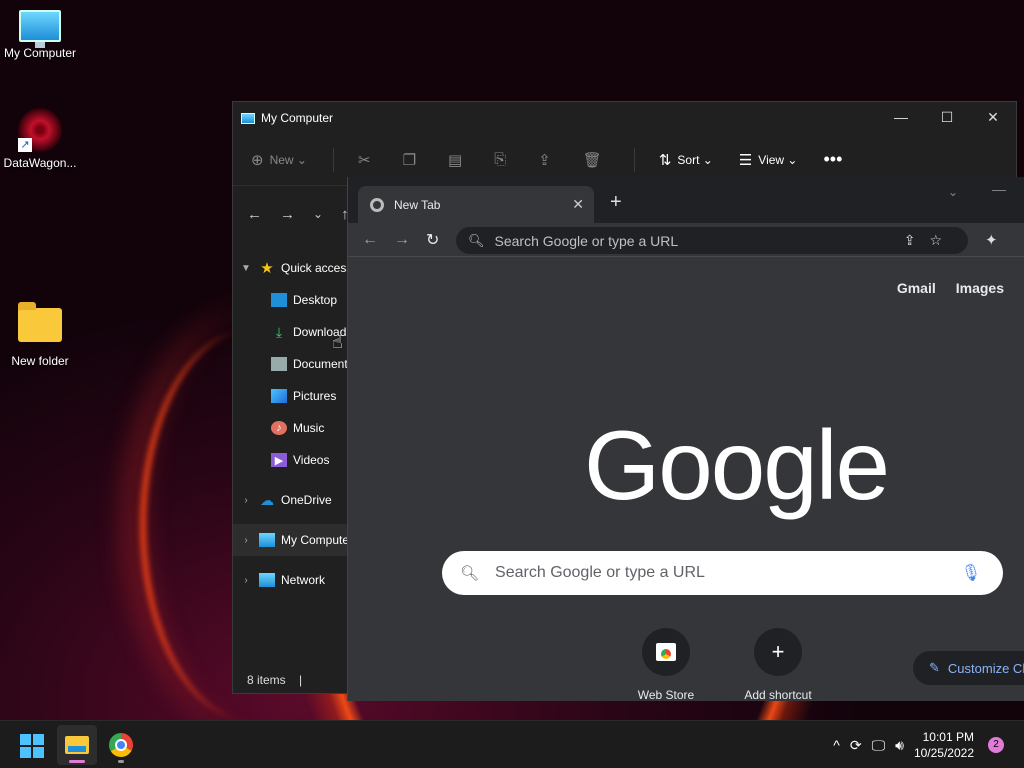  What do you see at coordinates (768, 160) in the screenshot?
I see `view-button: ☰ View ⌄` at bounding box center [768, 160].